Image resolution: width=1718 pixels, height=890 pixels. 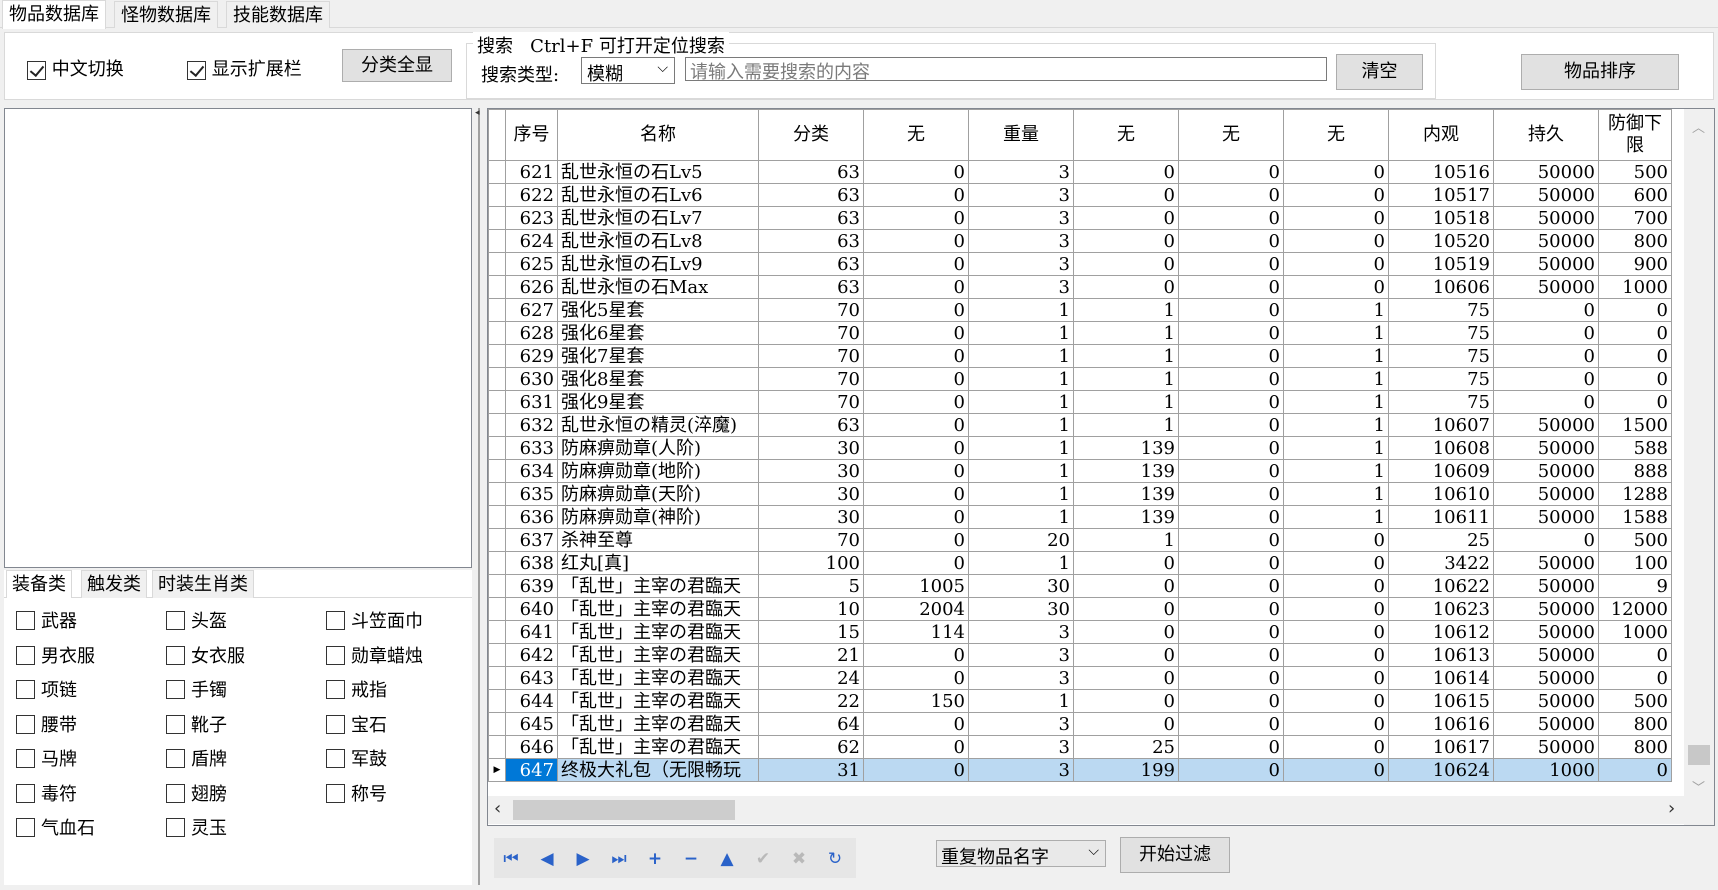 What do you see at coordinates (1080, 609) in the screenshot?
I see `table-row: 640 「乱世」主宰の君臨天 10 2004 30 0 0 0 10623 50000 12000` at bounding box center [1080, 609].